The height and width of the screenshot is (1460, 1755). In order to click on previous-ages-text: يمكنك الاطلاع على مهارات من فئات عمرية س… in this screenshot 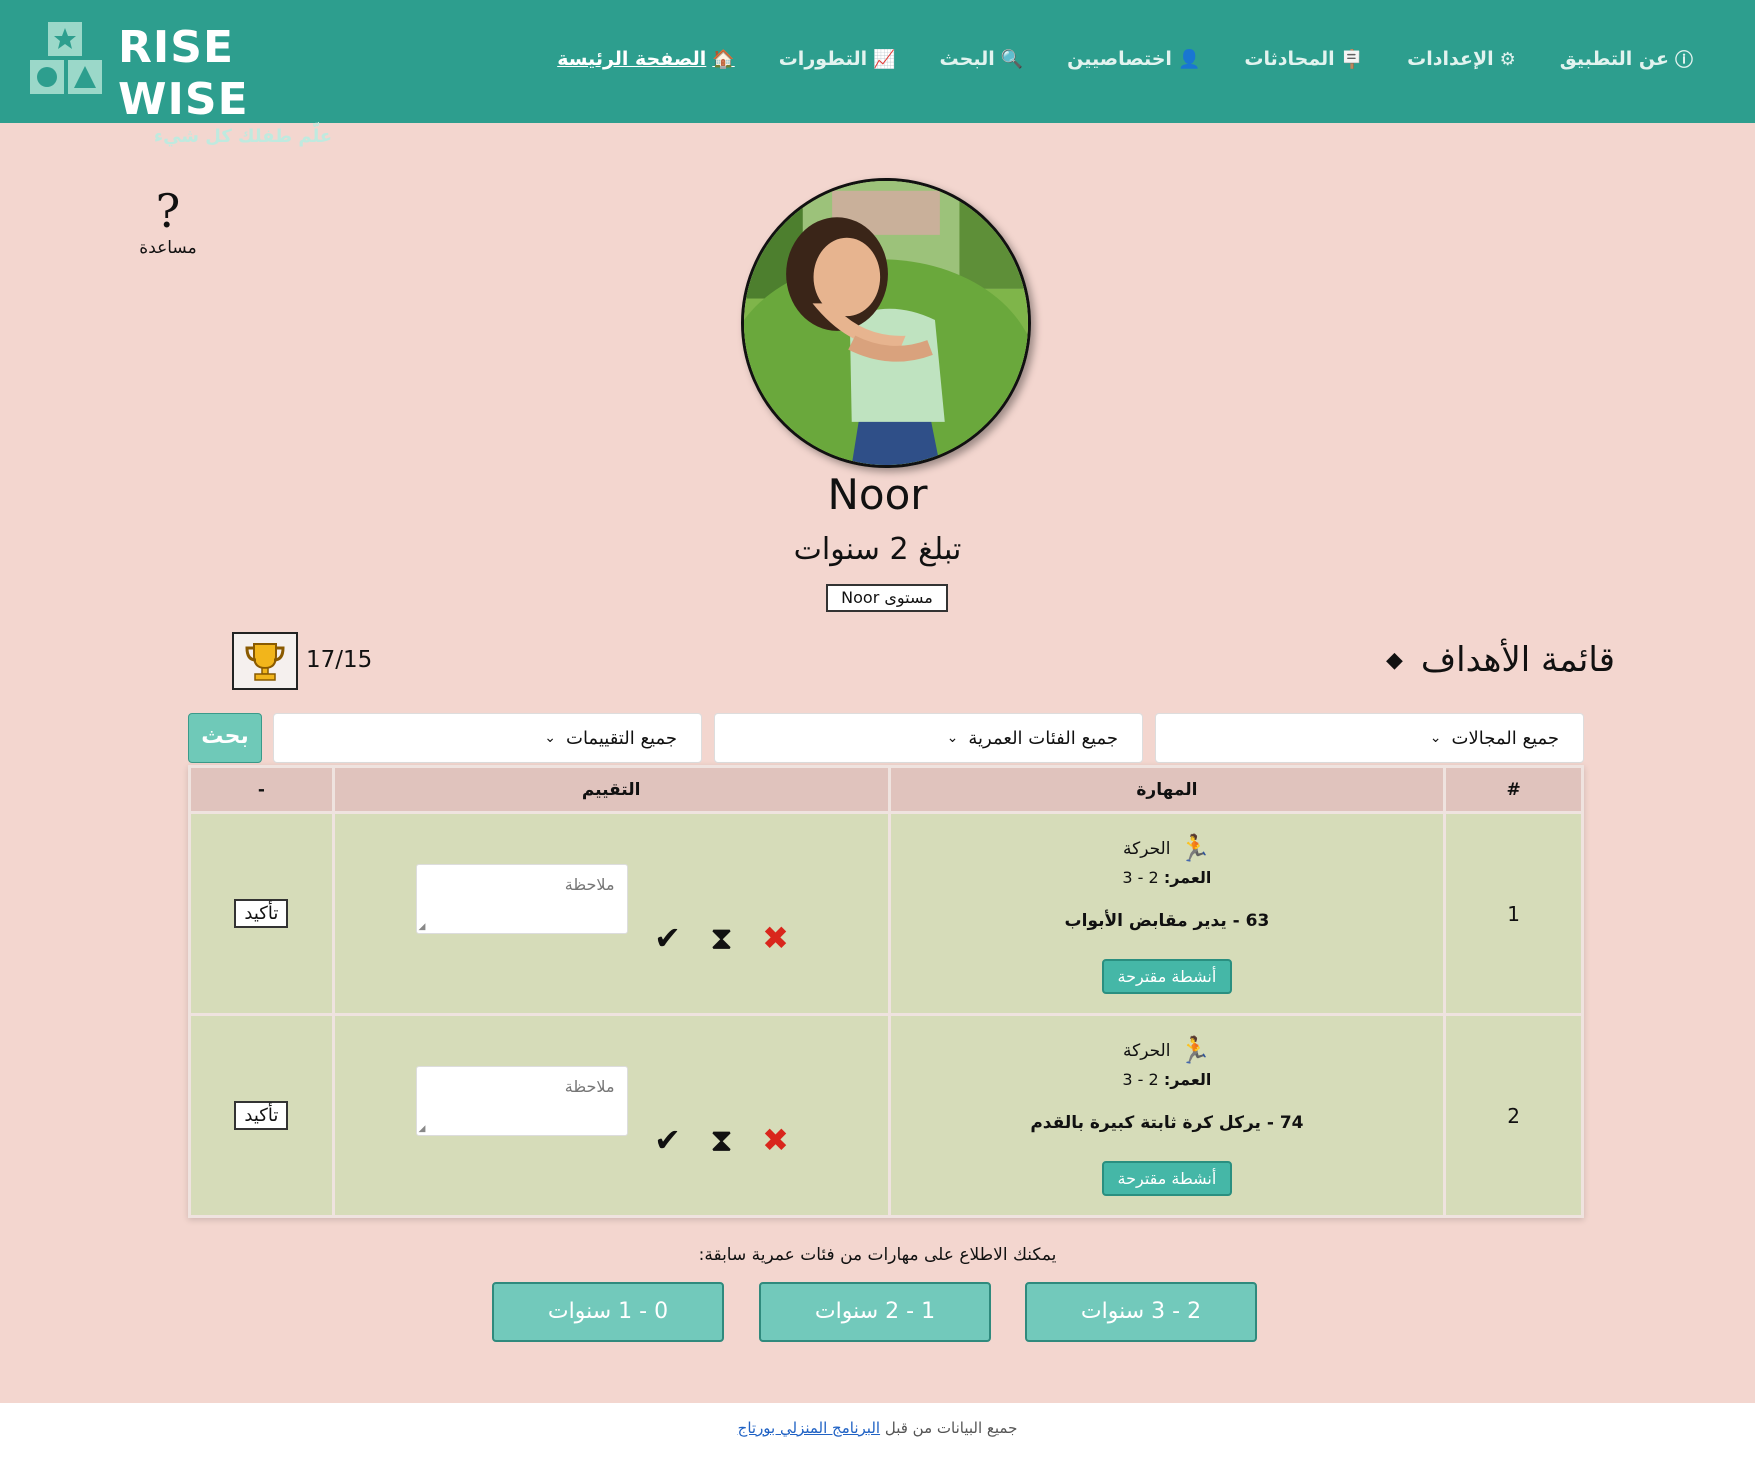, I will do `click(877, 1255)`.